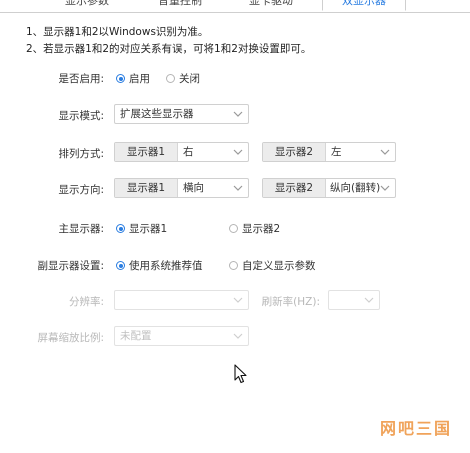  What do you see at coordinates (271, 5) in the screenshot?
I see `tab-gpu-driver: 显卡驱动` at bounding box center [271, 5].